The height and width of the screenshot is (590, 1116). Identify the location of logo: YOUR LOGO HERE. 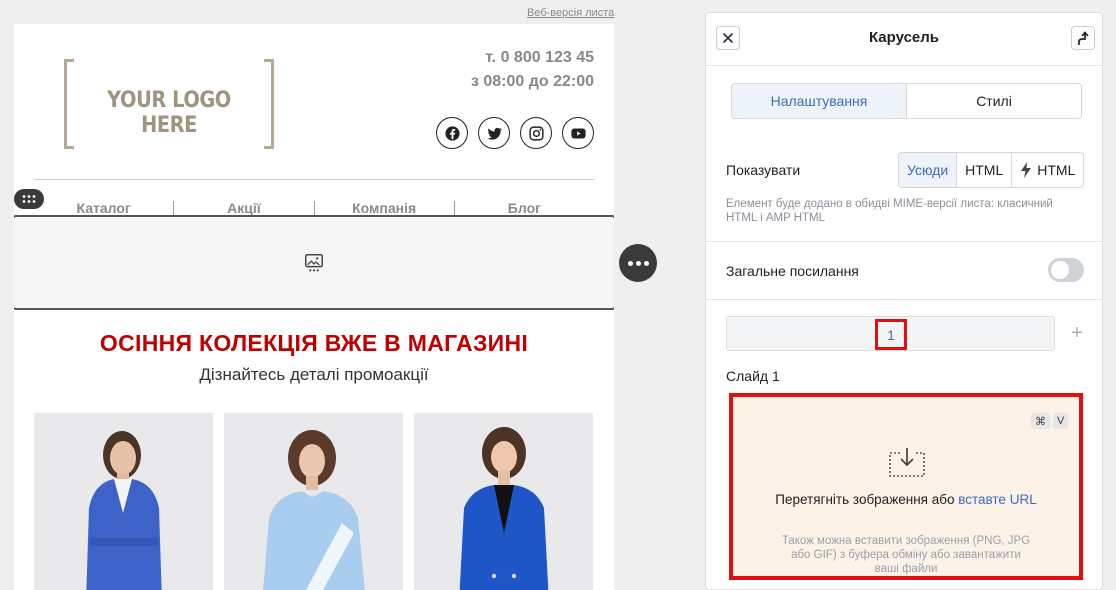
(169, 104).